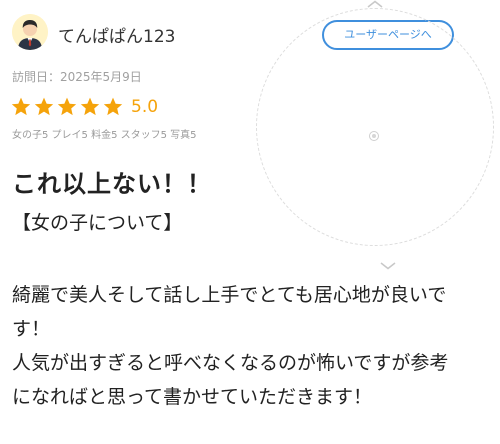  Describe the element at coordinates (230, 363) in the screenshot. I see `review-body-line: 人気が出すぎると呼べなくなるのが怖いですが参考` at that location.